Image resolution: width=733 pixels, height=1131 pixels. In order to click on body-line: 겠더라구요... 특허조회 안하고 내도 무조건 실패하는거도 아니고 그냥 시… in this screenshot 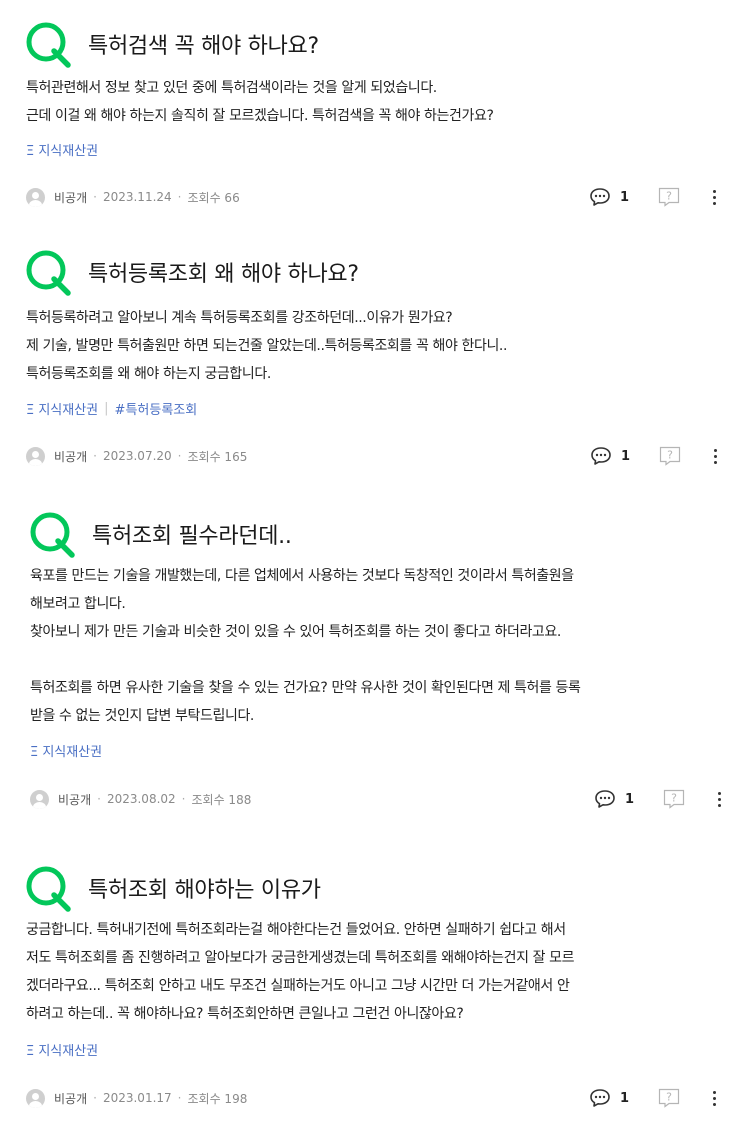, I will do `click(298, 986)`.